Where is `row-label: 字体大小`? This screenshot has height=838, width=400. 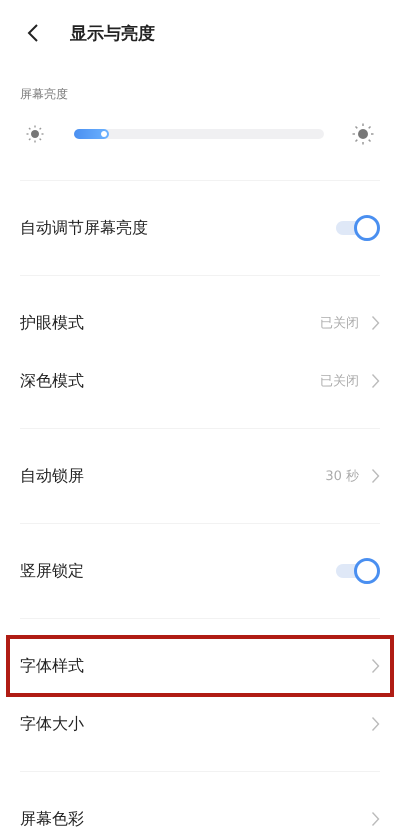
row-label: 字体大小 is located at coordinates (52, 724).